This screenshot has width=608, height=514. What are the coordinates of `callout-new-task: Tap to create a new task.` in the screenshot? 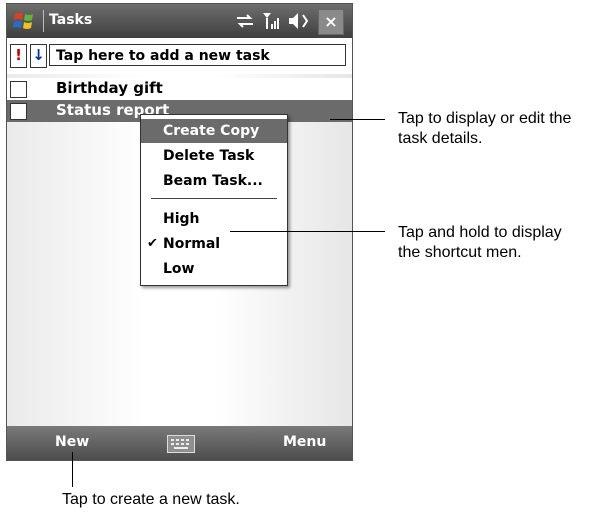 It's located at (151, 500).